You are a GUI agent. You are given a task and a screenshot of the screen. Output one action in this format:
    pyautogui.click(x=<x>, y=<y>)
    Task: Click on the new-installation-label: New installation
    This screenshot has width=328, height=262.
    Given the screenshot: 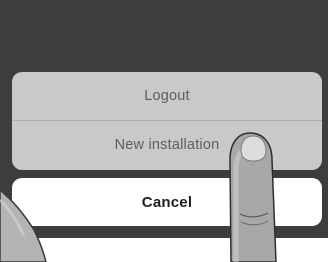 What is the action you would take?
    pyautogui.click(x=167, y=145)
    